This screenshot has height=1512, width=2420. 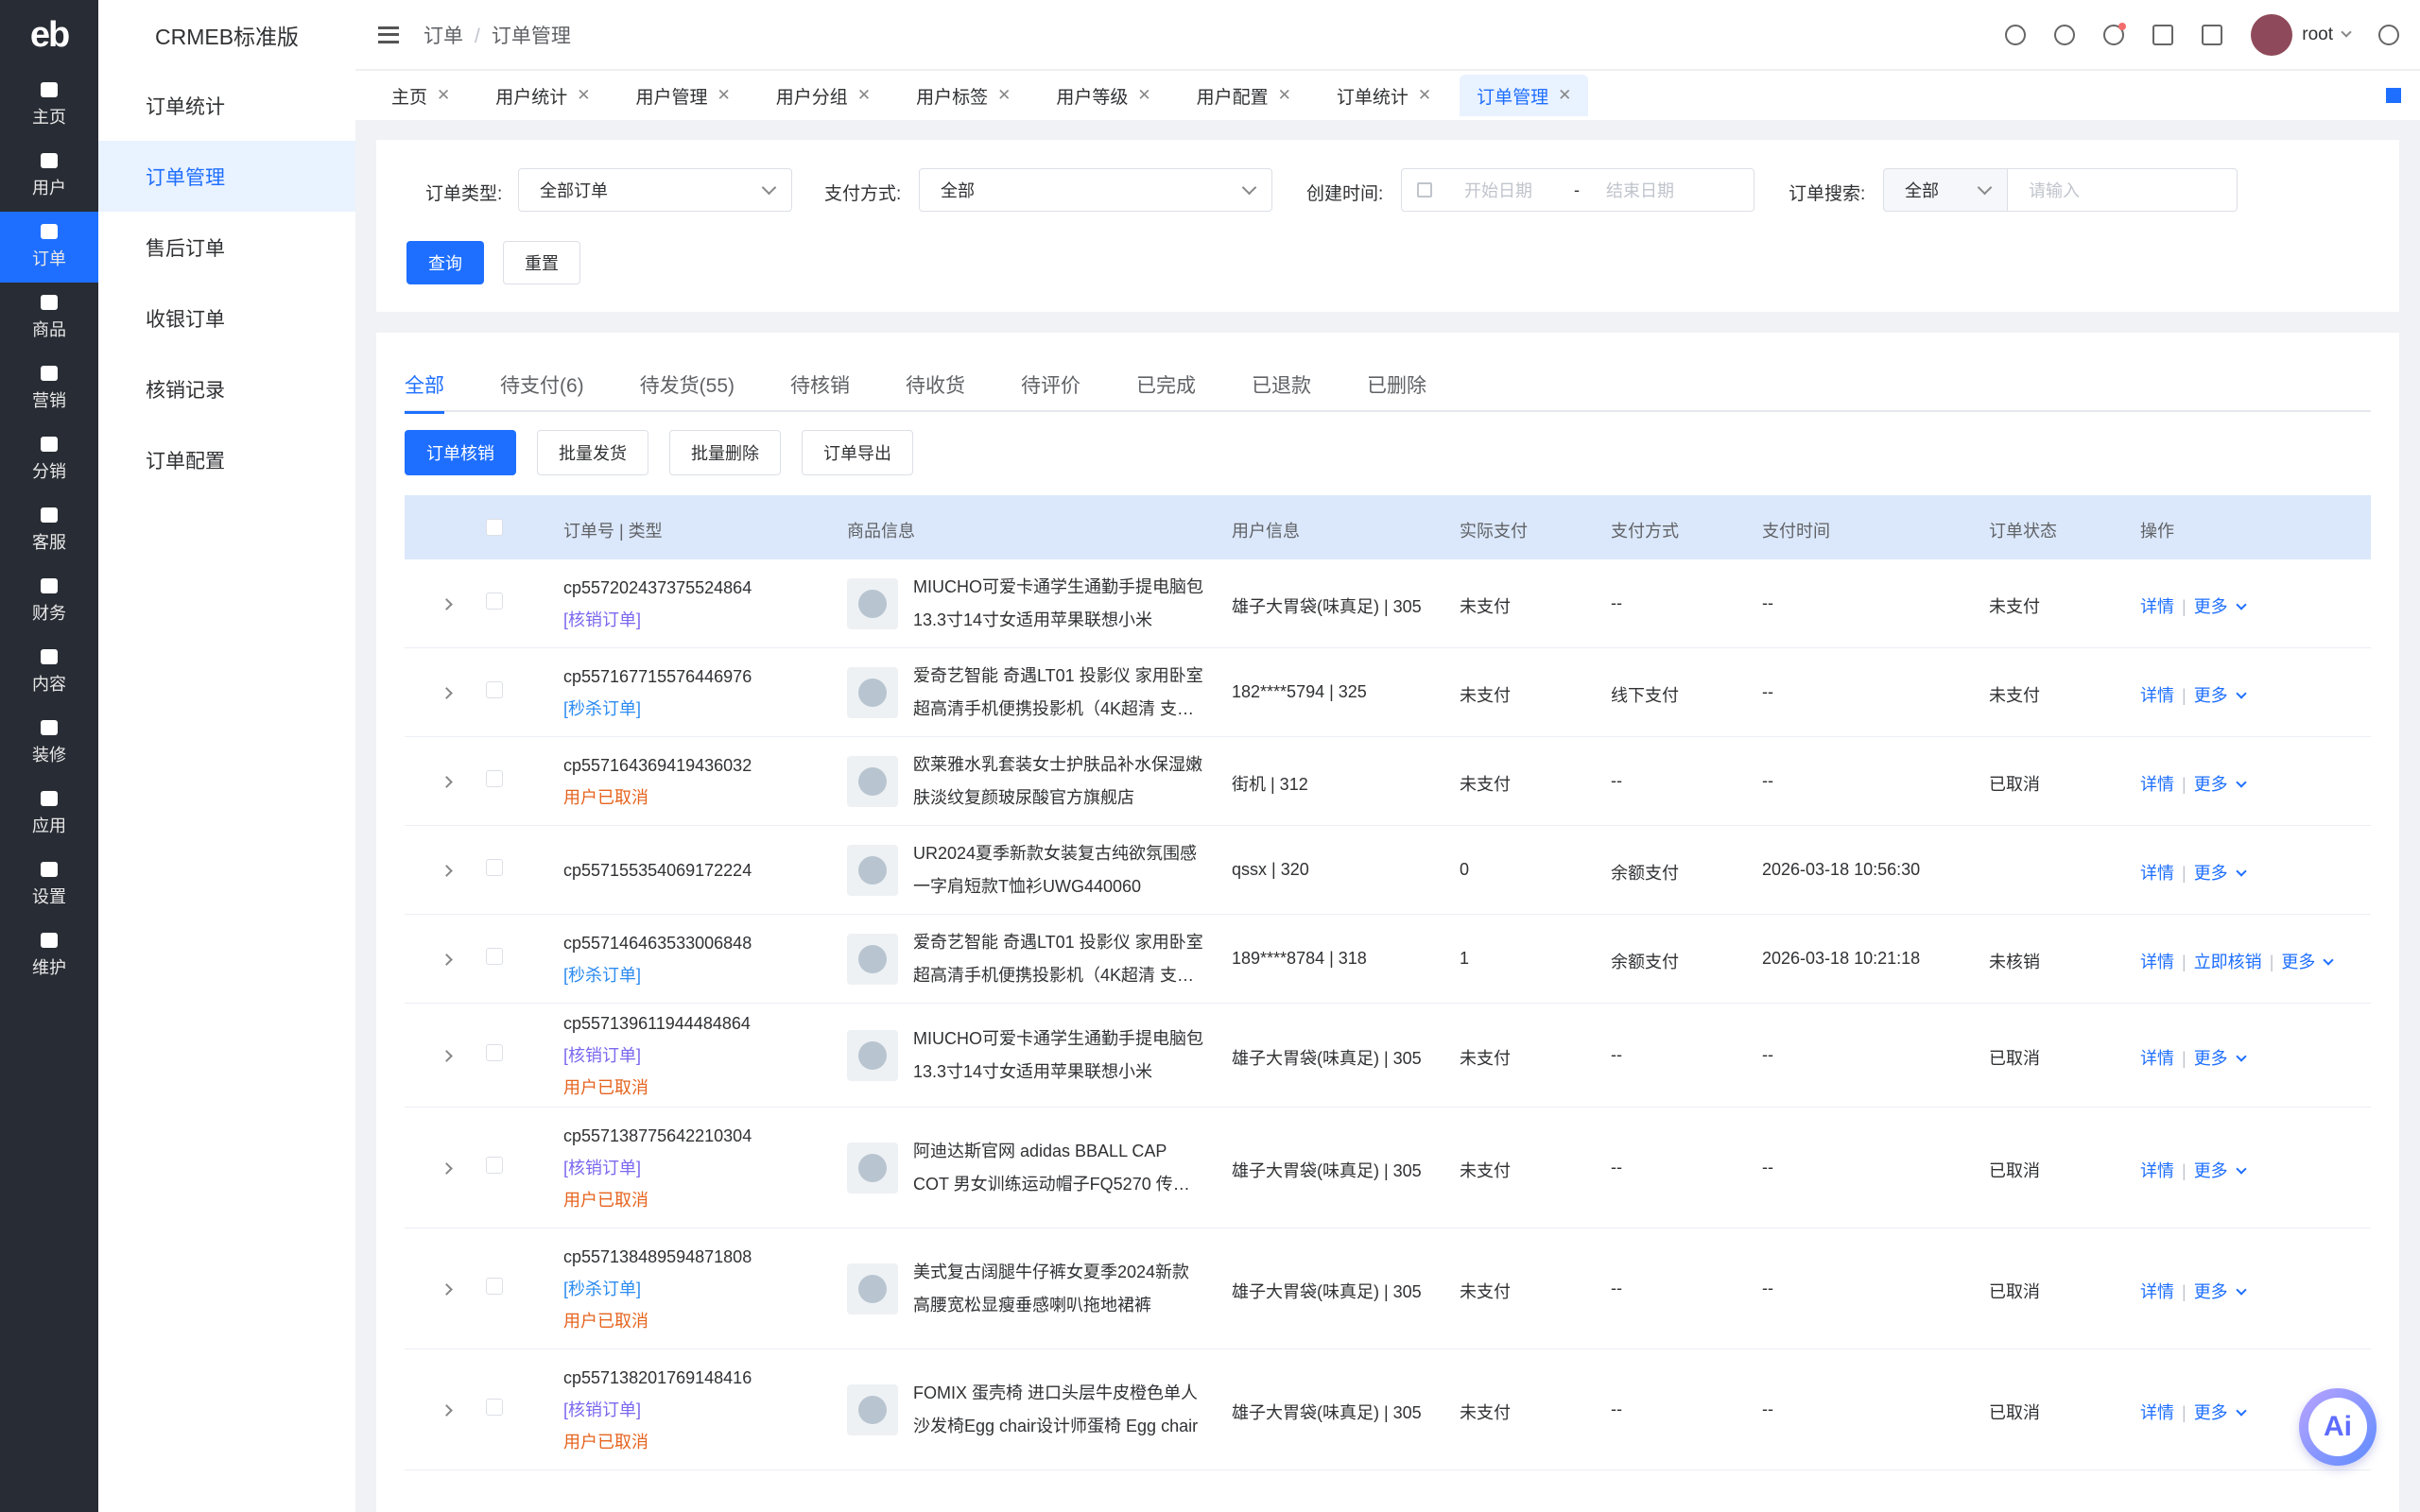 I want to click on page-tab: 主页 ✕, so click(x=421, y=95).